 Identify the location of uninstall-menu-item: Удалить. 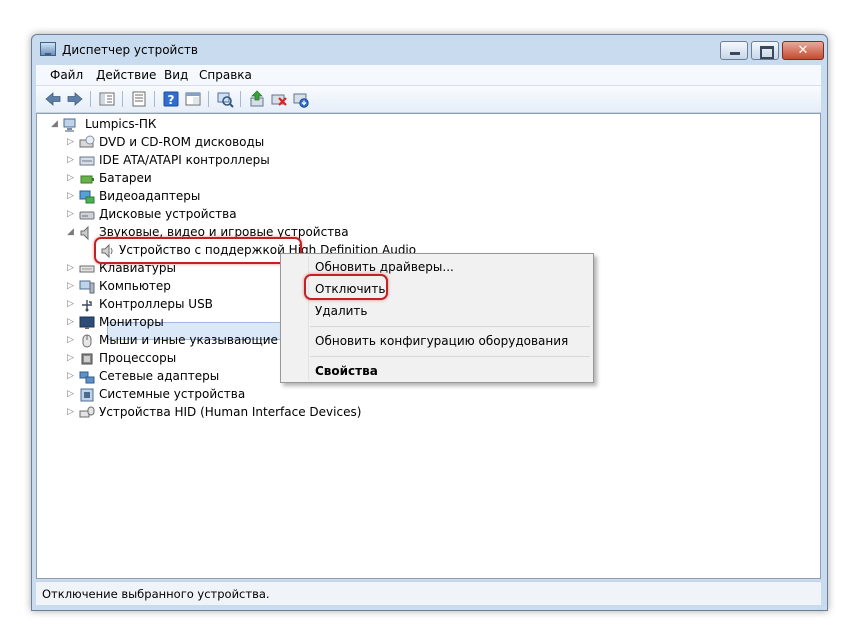
(341, 311).